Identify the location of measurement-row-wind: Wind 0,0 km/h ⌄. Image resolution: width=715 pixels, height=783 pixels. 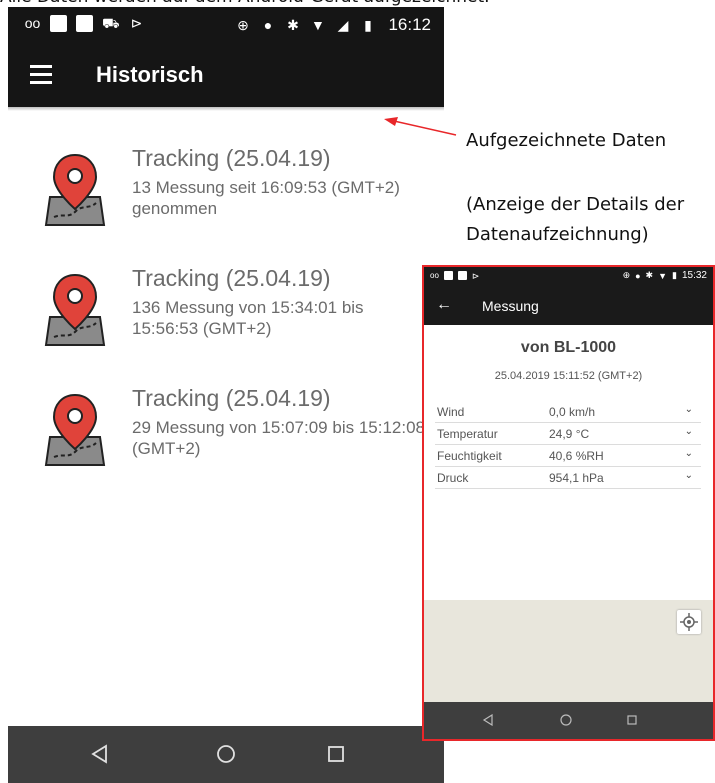
(568, 412).